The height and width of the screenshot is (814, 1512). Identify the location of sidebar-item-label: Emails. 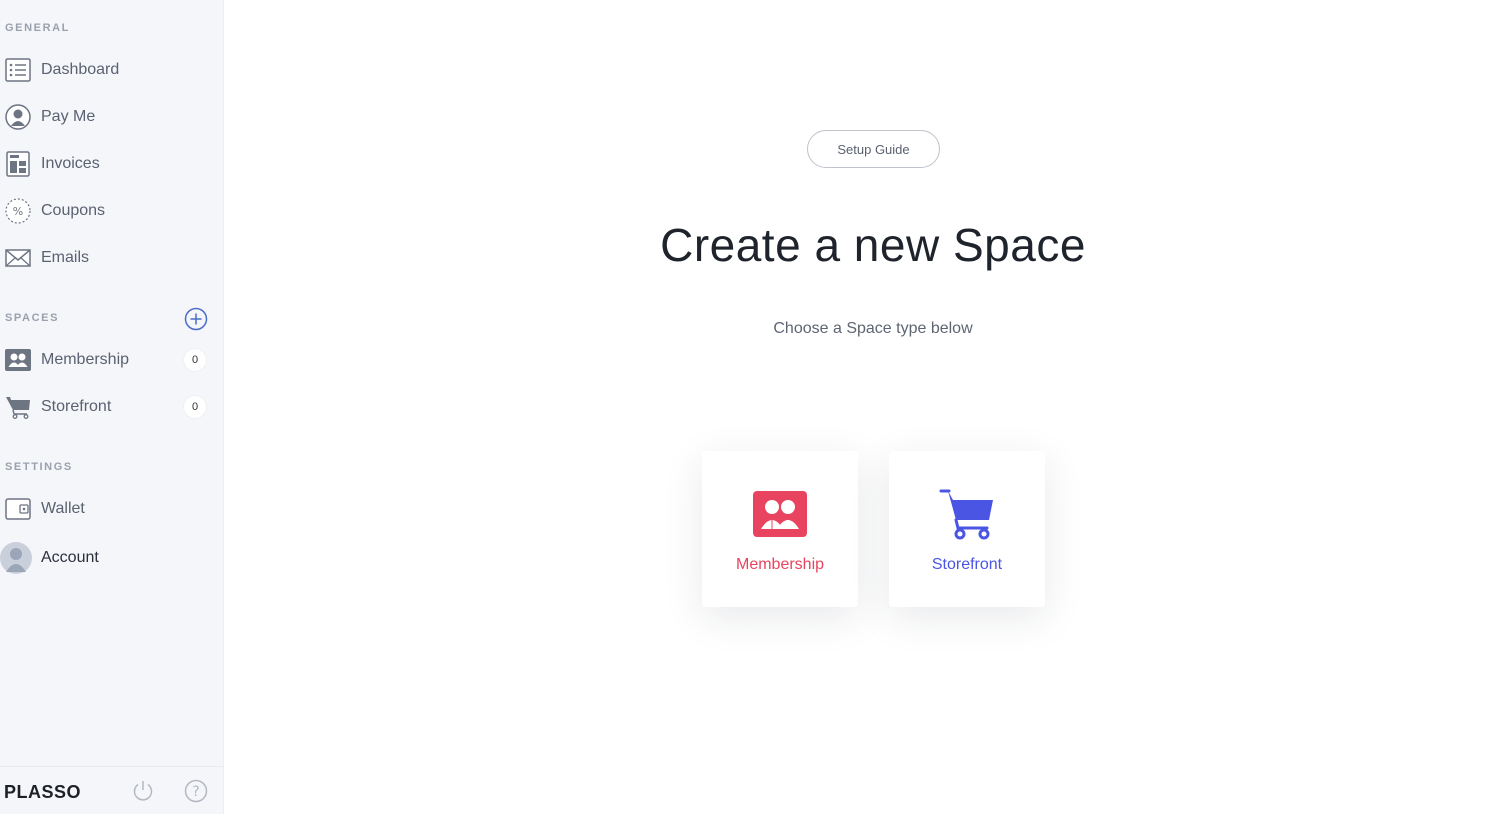
(65, 257).